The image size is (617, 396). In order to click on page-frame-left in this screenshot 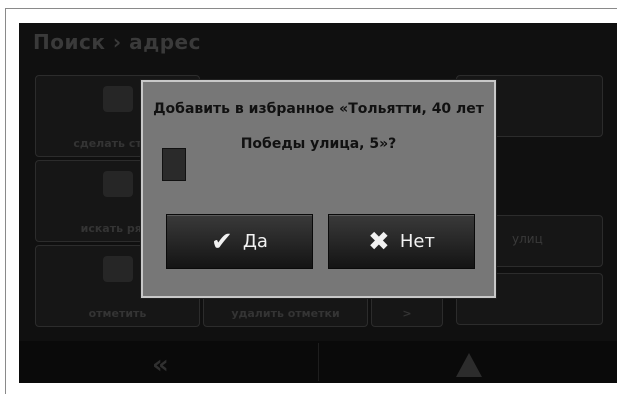, I will do `click(5, 201)`.